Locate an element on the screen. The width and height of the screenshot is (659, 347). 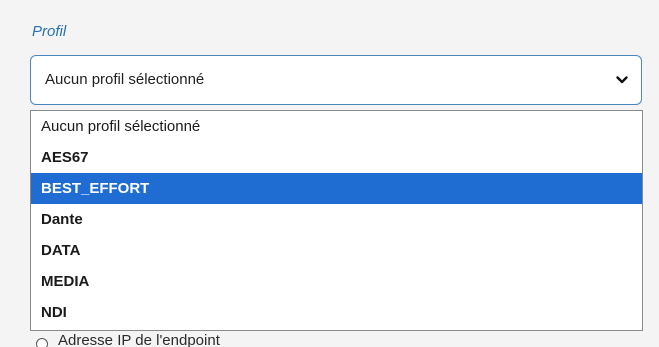
radio-button is located at coordinates (42, 342).